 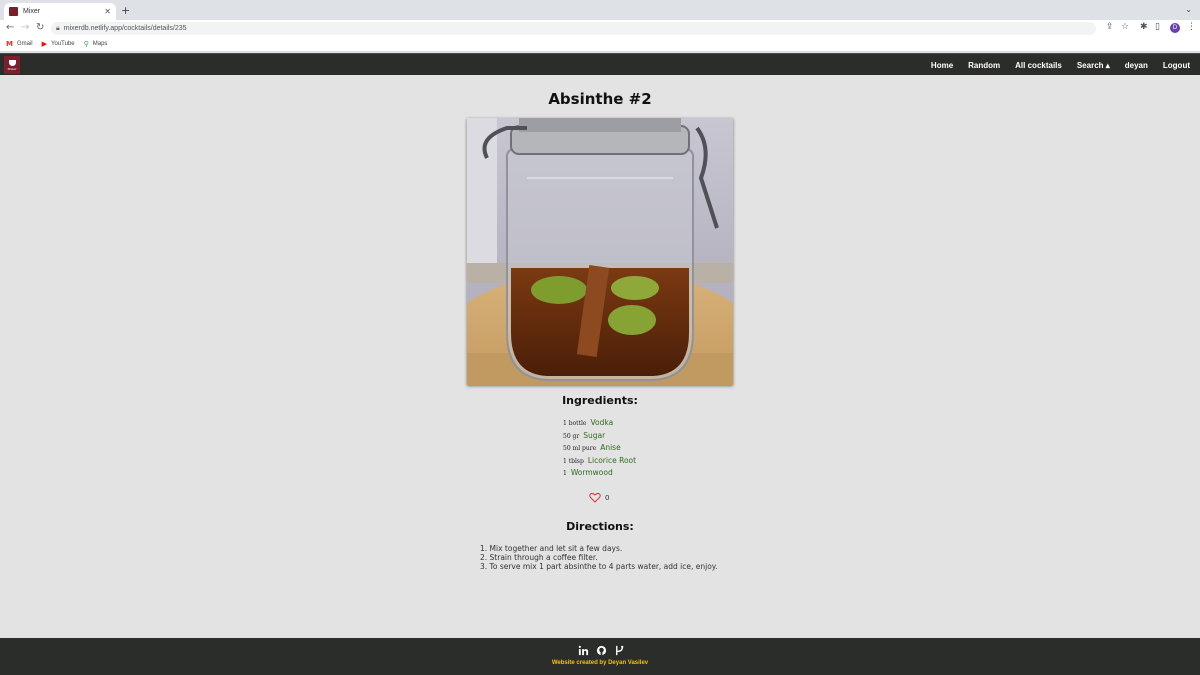 I want to click on directions-heading: Directions:, so click(x=600, y=526).